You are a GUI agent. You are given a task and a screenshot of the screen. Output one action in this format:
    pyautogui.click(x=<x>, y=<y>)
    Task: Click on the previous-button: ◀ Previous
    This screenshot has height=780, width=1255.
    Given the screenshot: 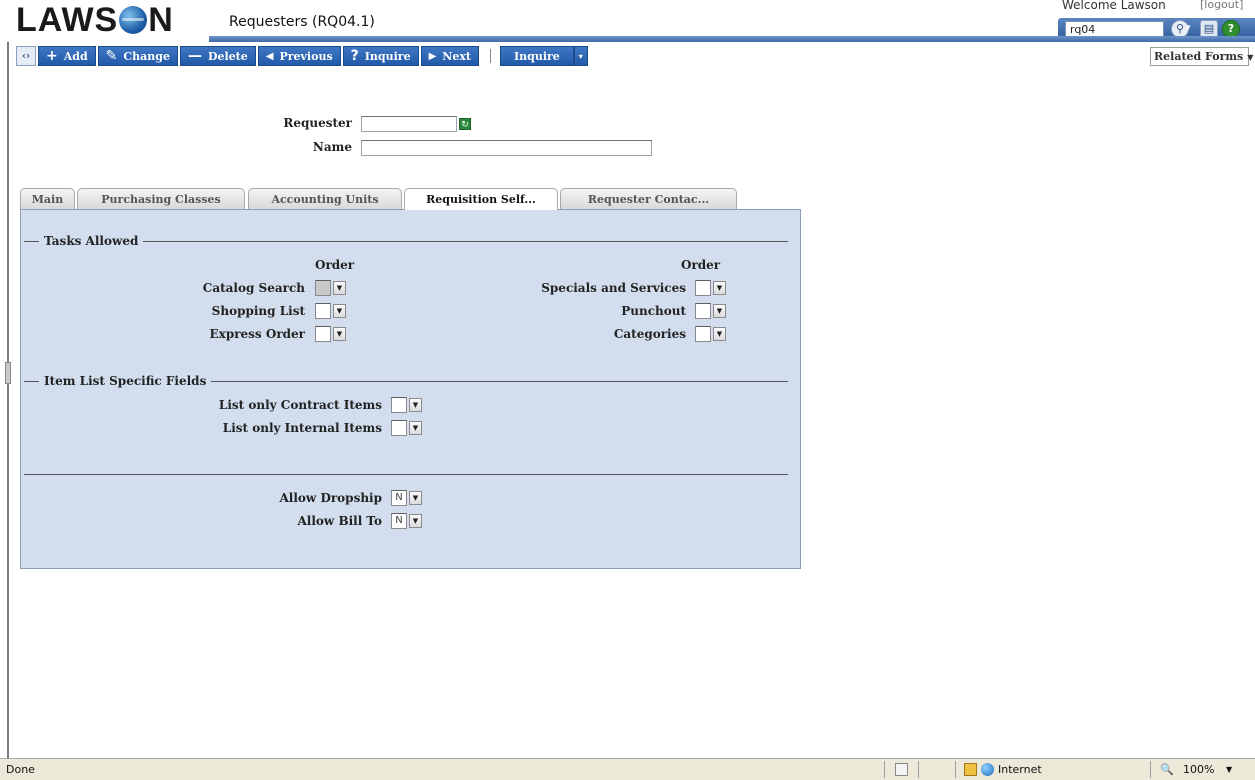 What is the action you would take?
    pyautogui.click(x=299, y=56)
    